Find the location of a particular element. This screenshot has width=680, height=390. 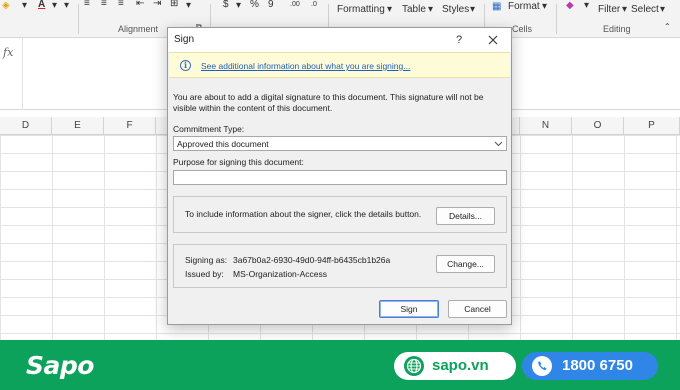

phone-number: 1800 6750 is located at coordinates (597, 365).